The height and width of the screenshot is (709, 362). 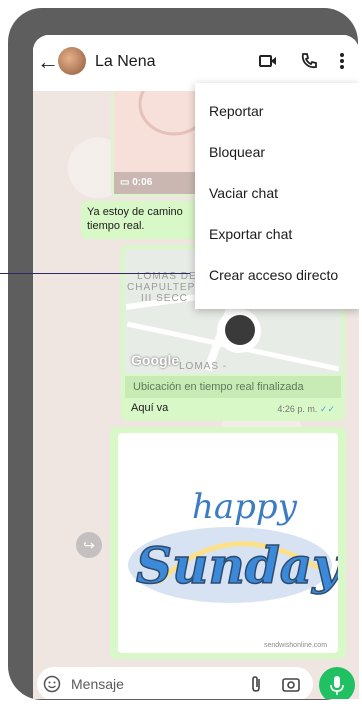 I want to click on menu-item-report: Reportar, so click(x=277, y=111).